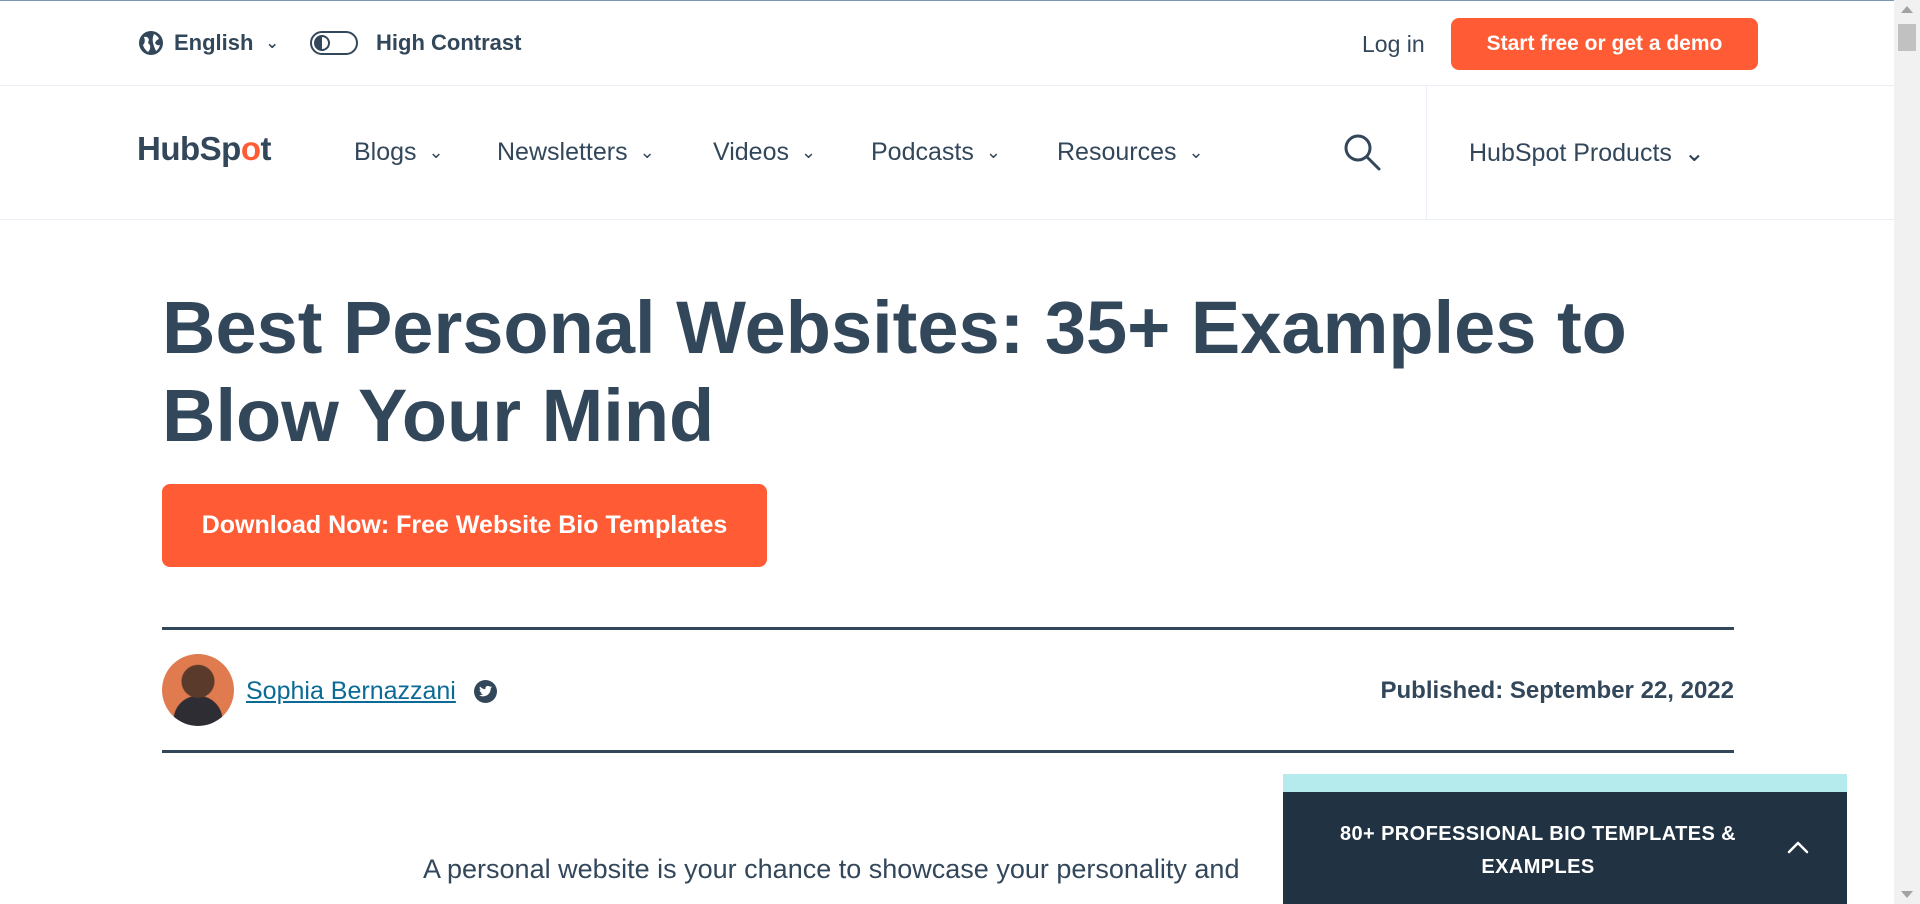  Describe the element at coordinates (334, 43) in the screenshot. I see `toggle-switch` at that location.